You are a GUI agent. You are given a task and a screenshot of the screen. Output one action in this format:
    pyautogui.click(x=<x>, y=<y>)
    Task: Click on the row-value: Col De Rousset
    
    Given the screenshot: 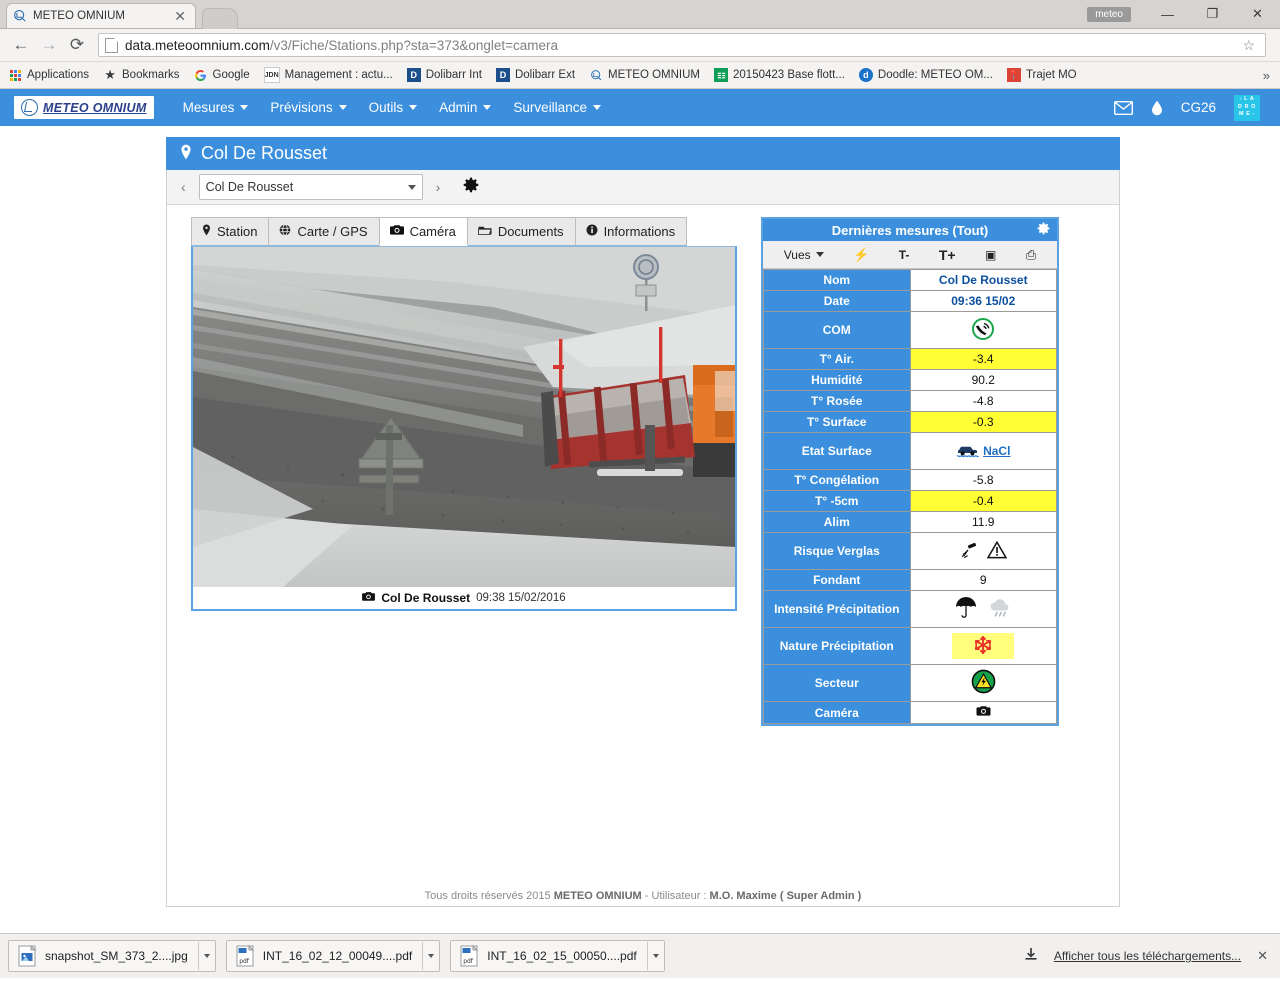 What is the action you would take?
    pyautogui.click(x=983, y=280)
    